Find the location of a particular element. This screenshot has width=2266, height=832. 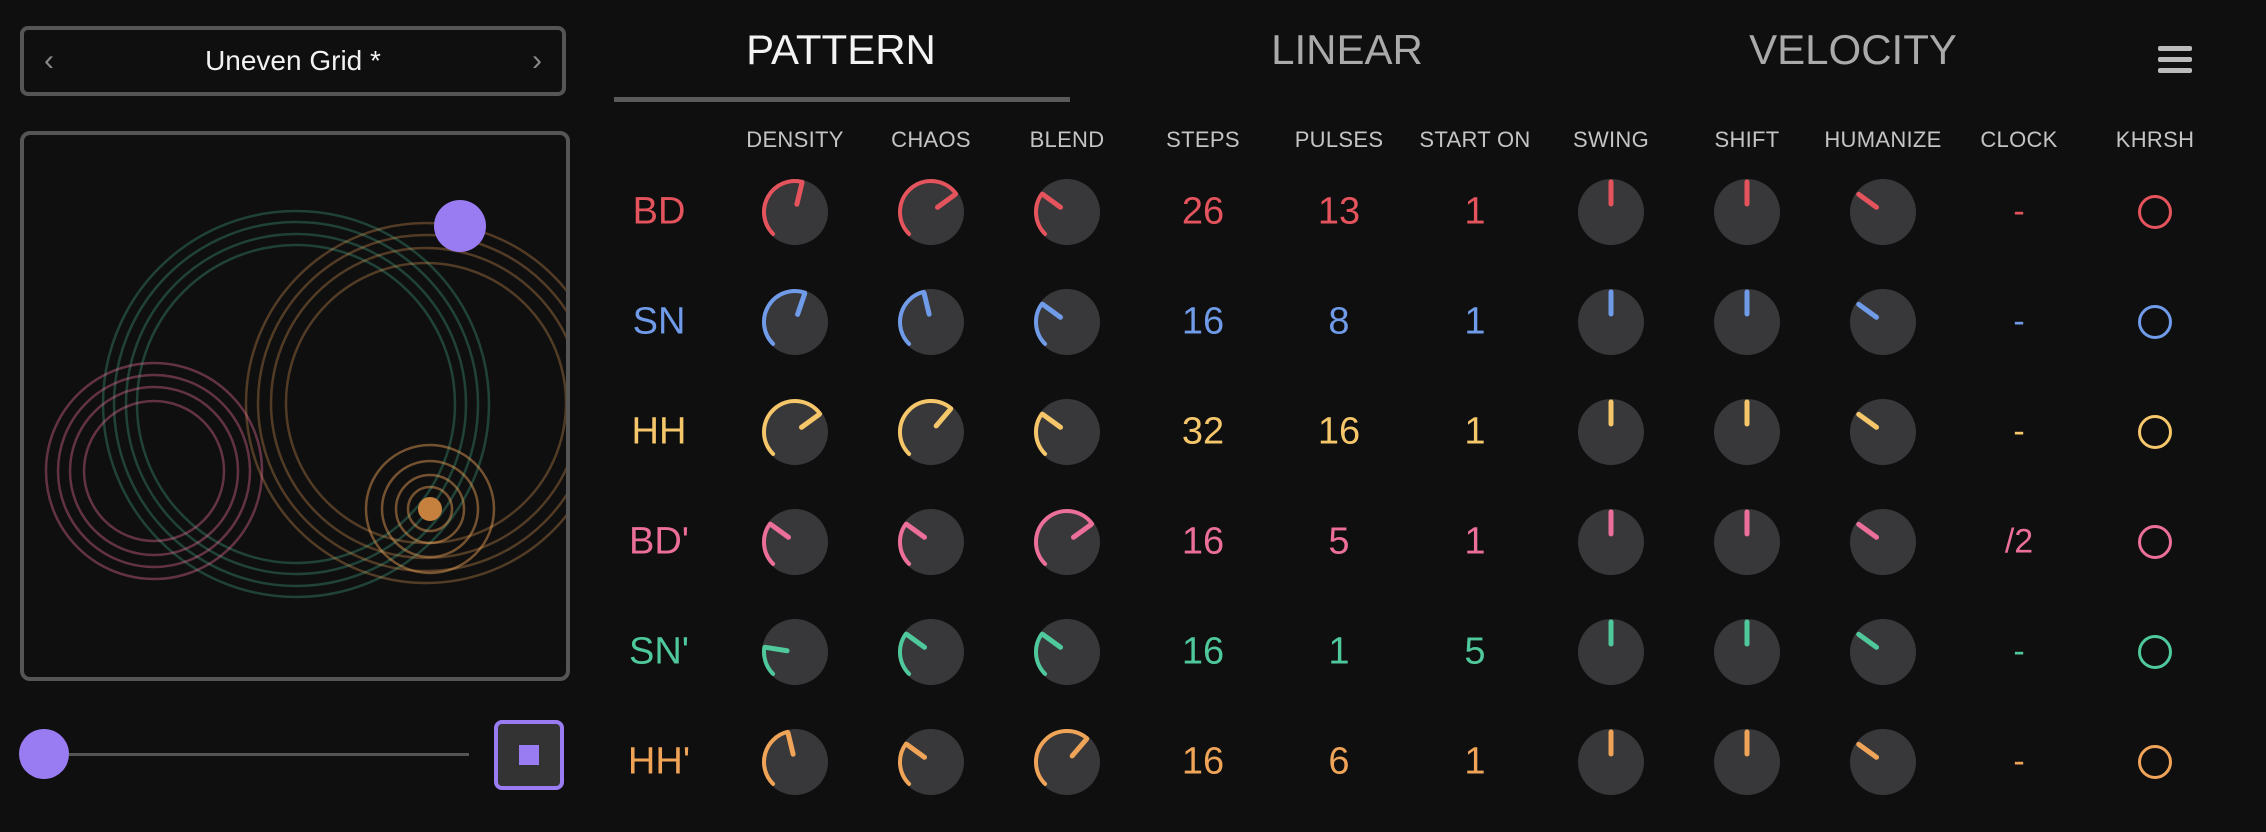

density-knob-sn is located at coordinates (795, 322).